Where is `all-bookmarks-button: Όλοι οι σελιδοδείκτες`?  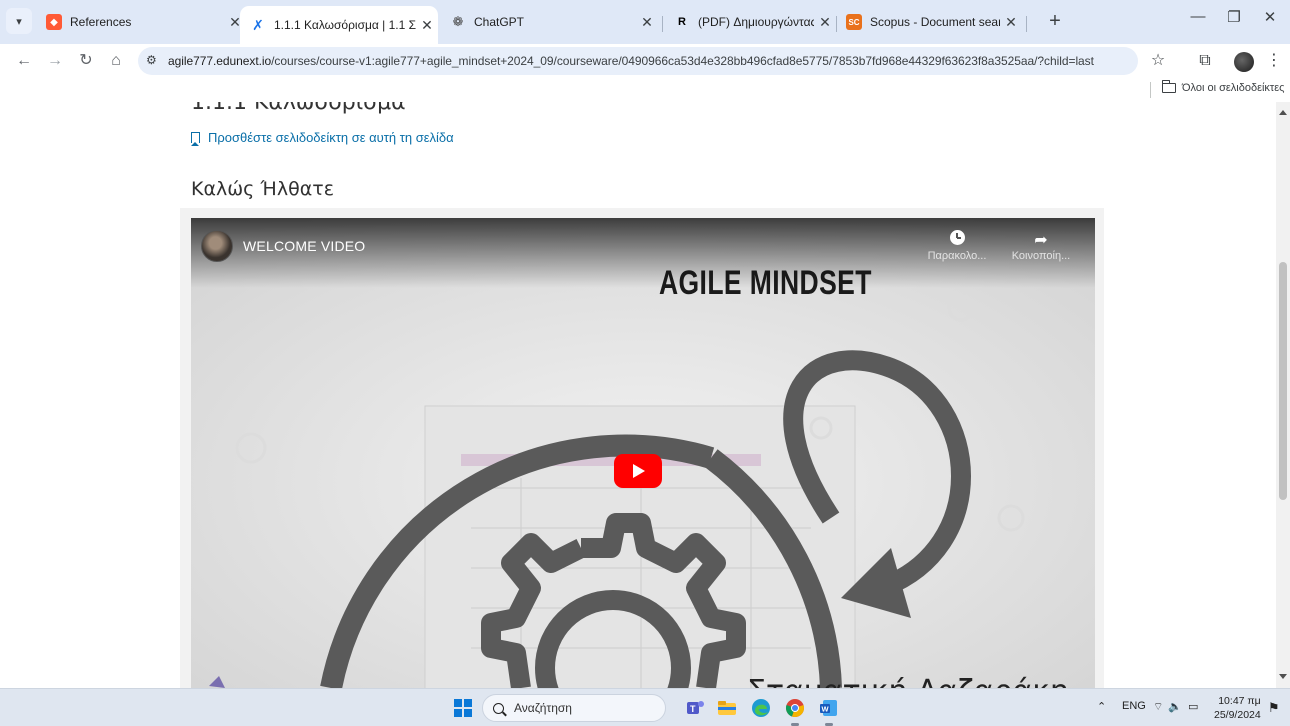
all-bookmarks-button: Όλοι οι σελιδοδείκτες is located at coordinates (1223, 87).